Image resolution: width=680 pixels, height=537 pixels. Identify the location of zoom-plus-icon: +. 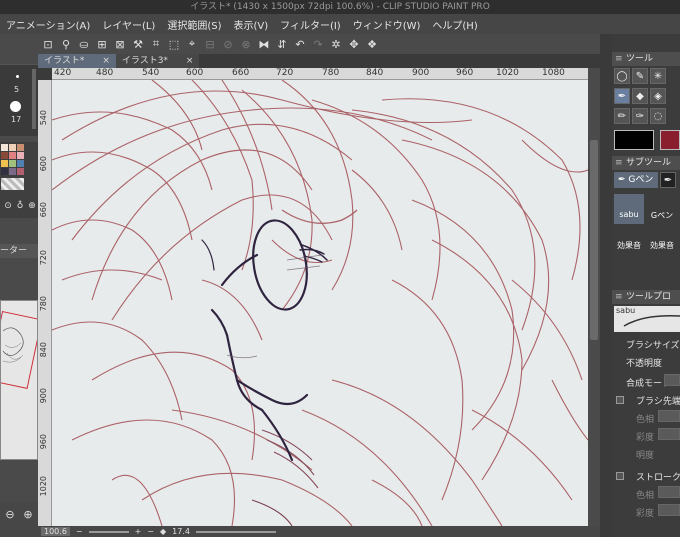
(138, 531).